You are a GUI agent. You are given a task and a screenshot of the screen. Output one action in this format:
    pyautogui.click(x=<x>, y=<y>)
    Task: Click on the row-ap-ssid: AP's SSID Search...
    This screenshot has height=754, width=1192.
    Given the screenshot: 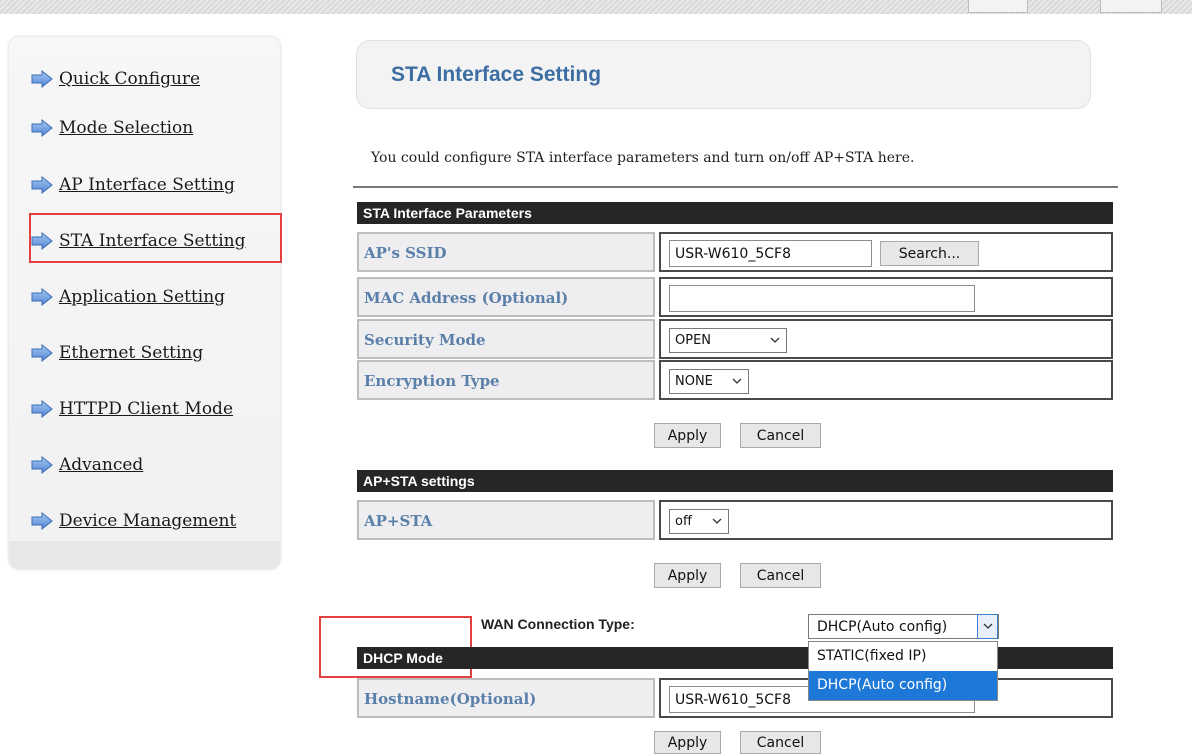 What is the action you would take?
    pyautogui.click(x=735, y=252)
    